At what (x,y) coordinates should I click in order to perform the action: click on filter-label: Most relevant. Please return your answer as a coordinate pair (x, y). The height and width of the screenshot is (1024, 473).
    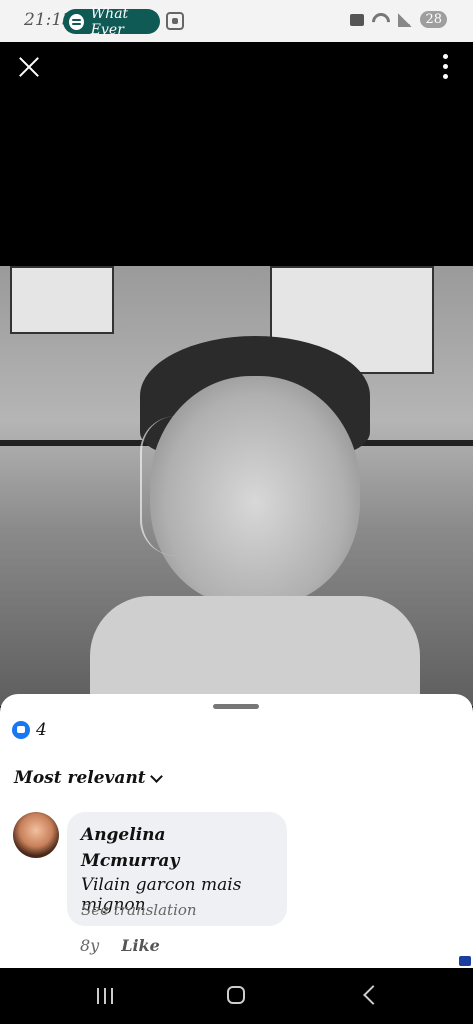
    Looking at the image, I should click on (80, 778).